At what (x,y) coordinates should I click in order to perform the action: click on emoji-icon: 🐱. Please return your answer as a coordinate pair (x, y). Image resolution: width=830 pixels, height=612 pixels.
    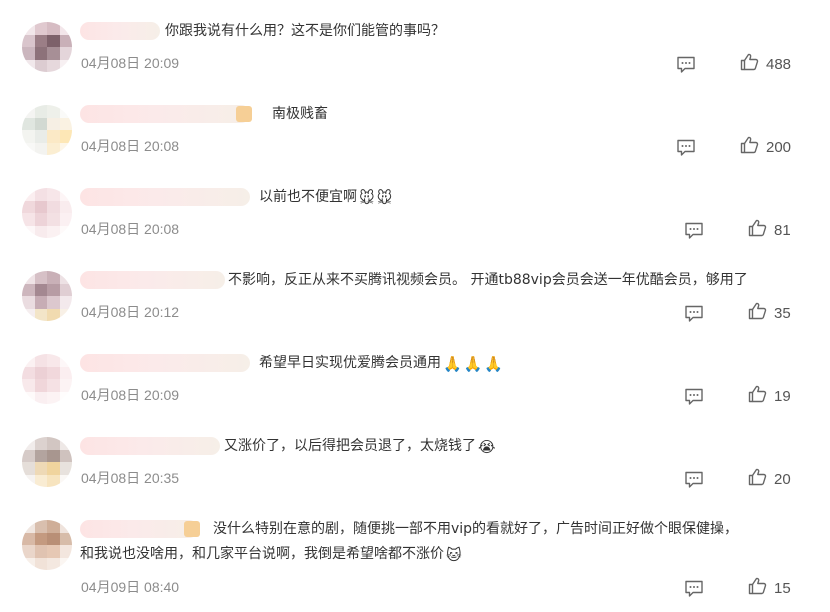
    Looking at the image, I should click on (454, 555).